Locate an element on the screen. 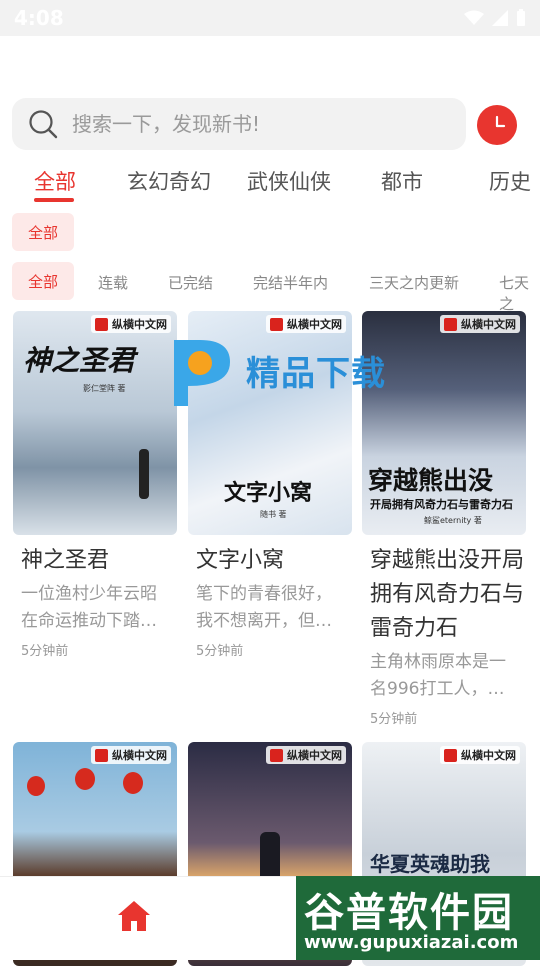 The image size is (540, 966). nav-home-button is located at coordinates (134, 918).